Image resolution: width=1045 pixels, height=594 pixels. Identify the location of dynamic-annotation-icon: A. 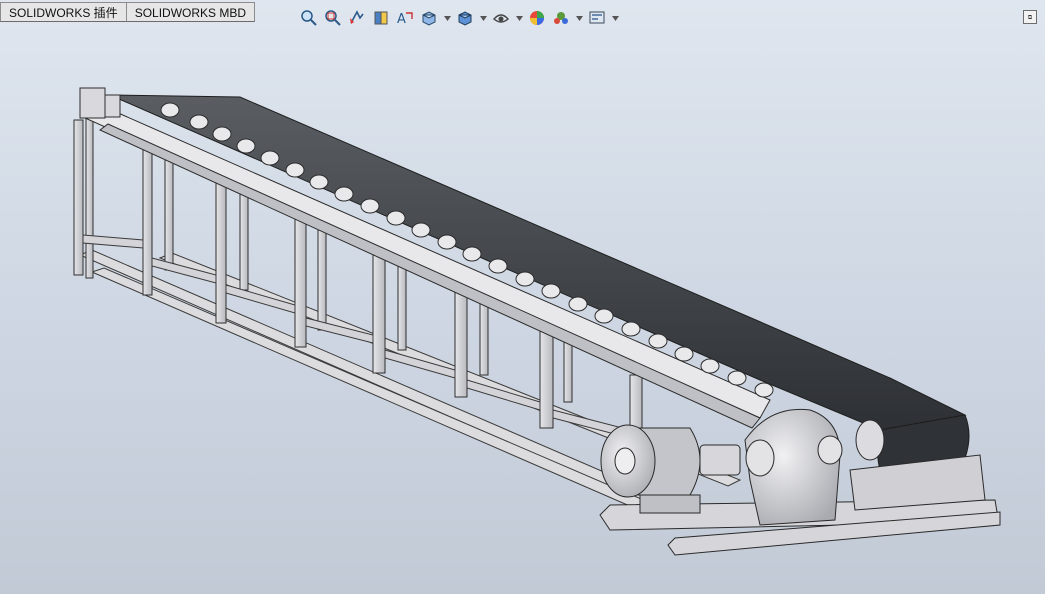
(405, 18).